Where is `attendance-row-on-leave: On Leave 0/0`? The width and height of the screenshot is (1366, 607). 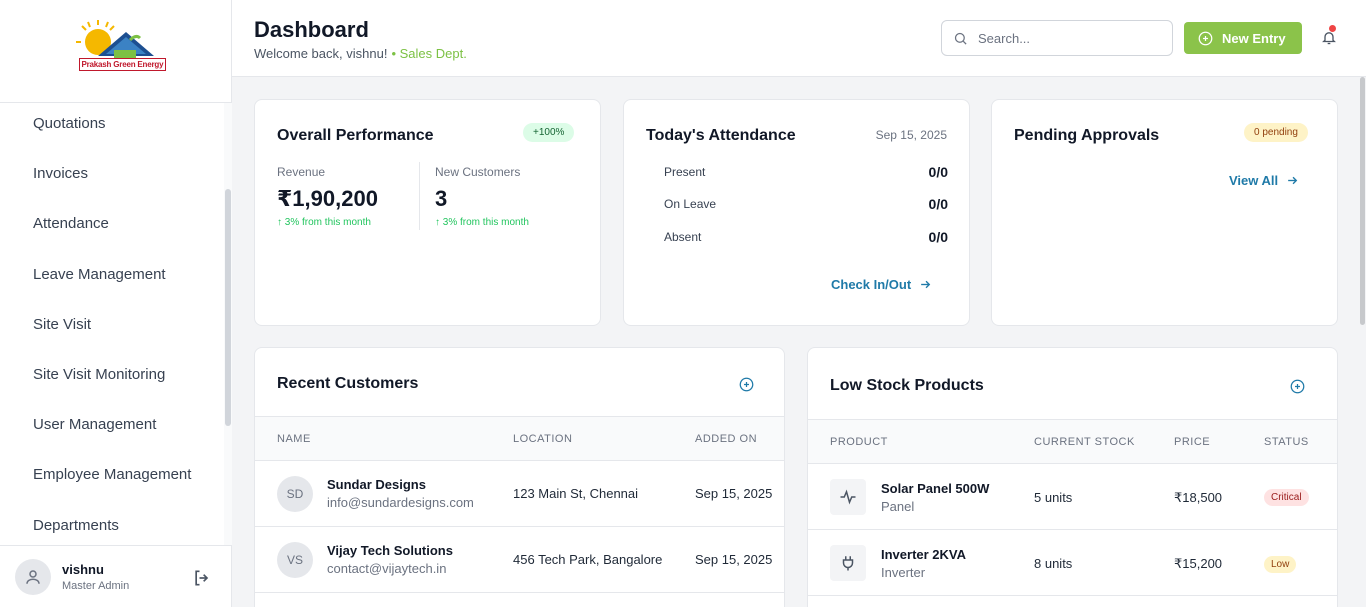 attendance-row-on-leave: On Leave 0/0 is located at coordinates (806, 204).